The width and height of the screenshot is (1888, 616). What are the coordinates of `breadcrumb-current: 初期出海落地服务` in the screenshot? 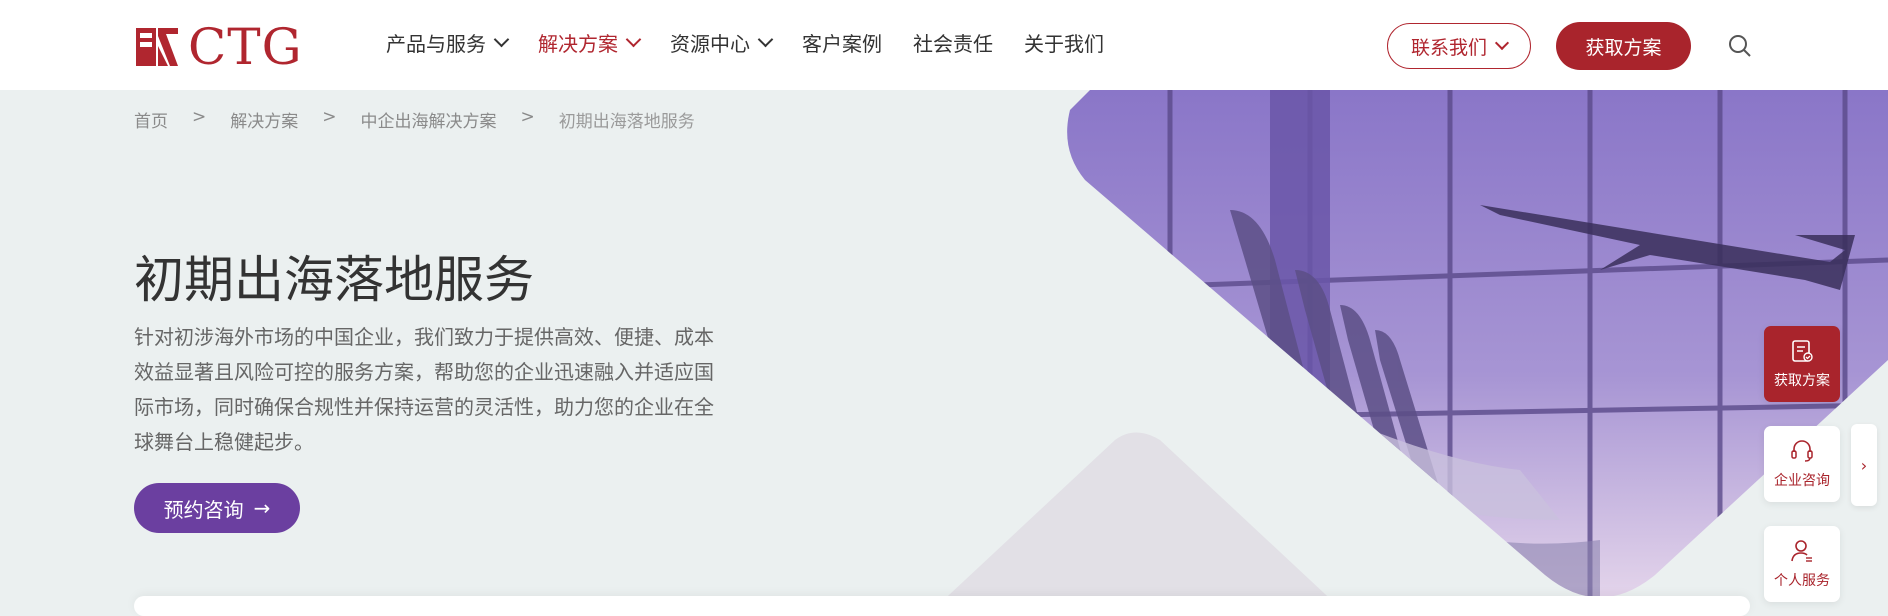 It's located at (626, 122).